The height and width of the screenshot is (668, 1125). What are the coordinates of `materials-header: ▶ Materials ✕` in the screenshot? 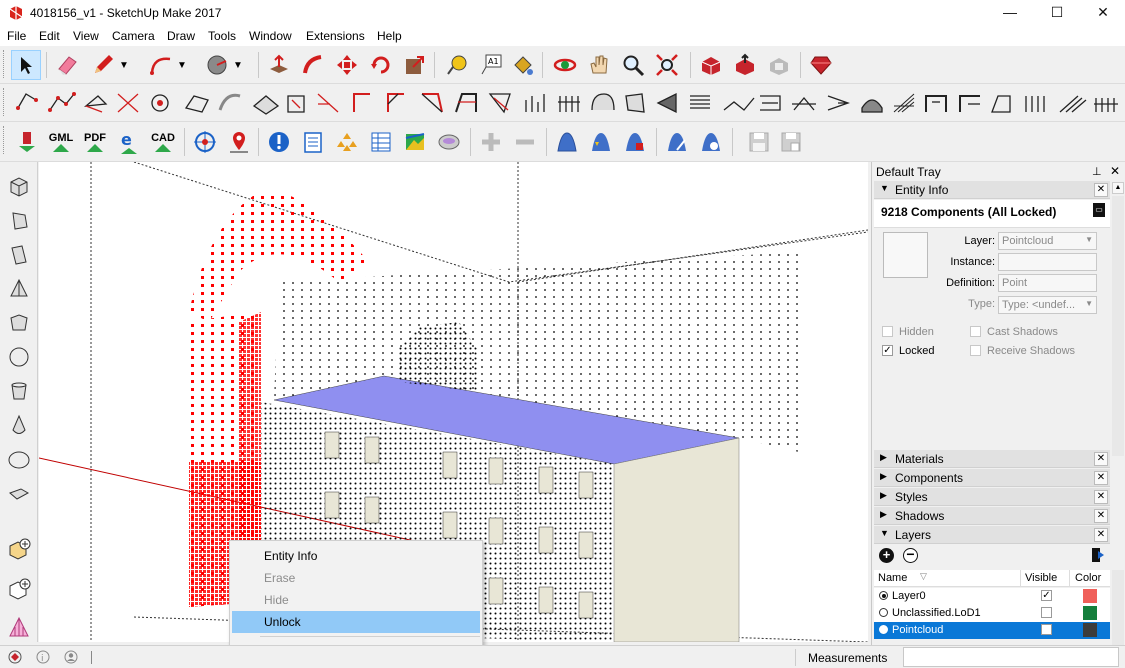 It's located at (992, 459).